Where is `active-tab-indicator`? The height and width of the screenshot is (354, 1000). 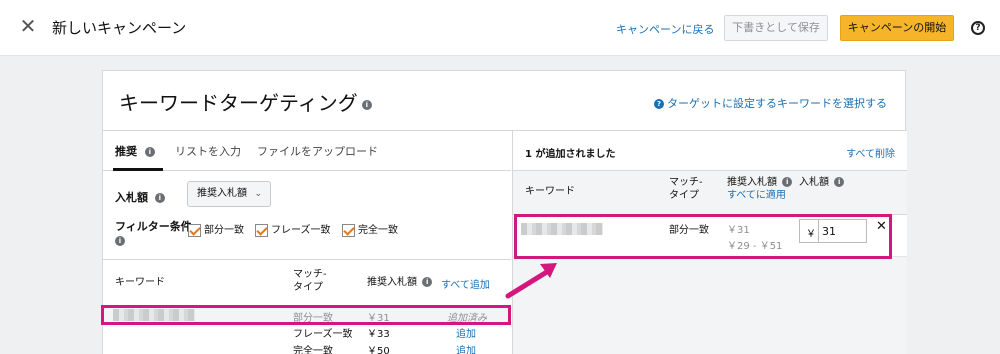 active-tab-indicator is located at coordinates (138, 169).